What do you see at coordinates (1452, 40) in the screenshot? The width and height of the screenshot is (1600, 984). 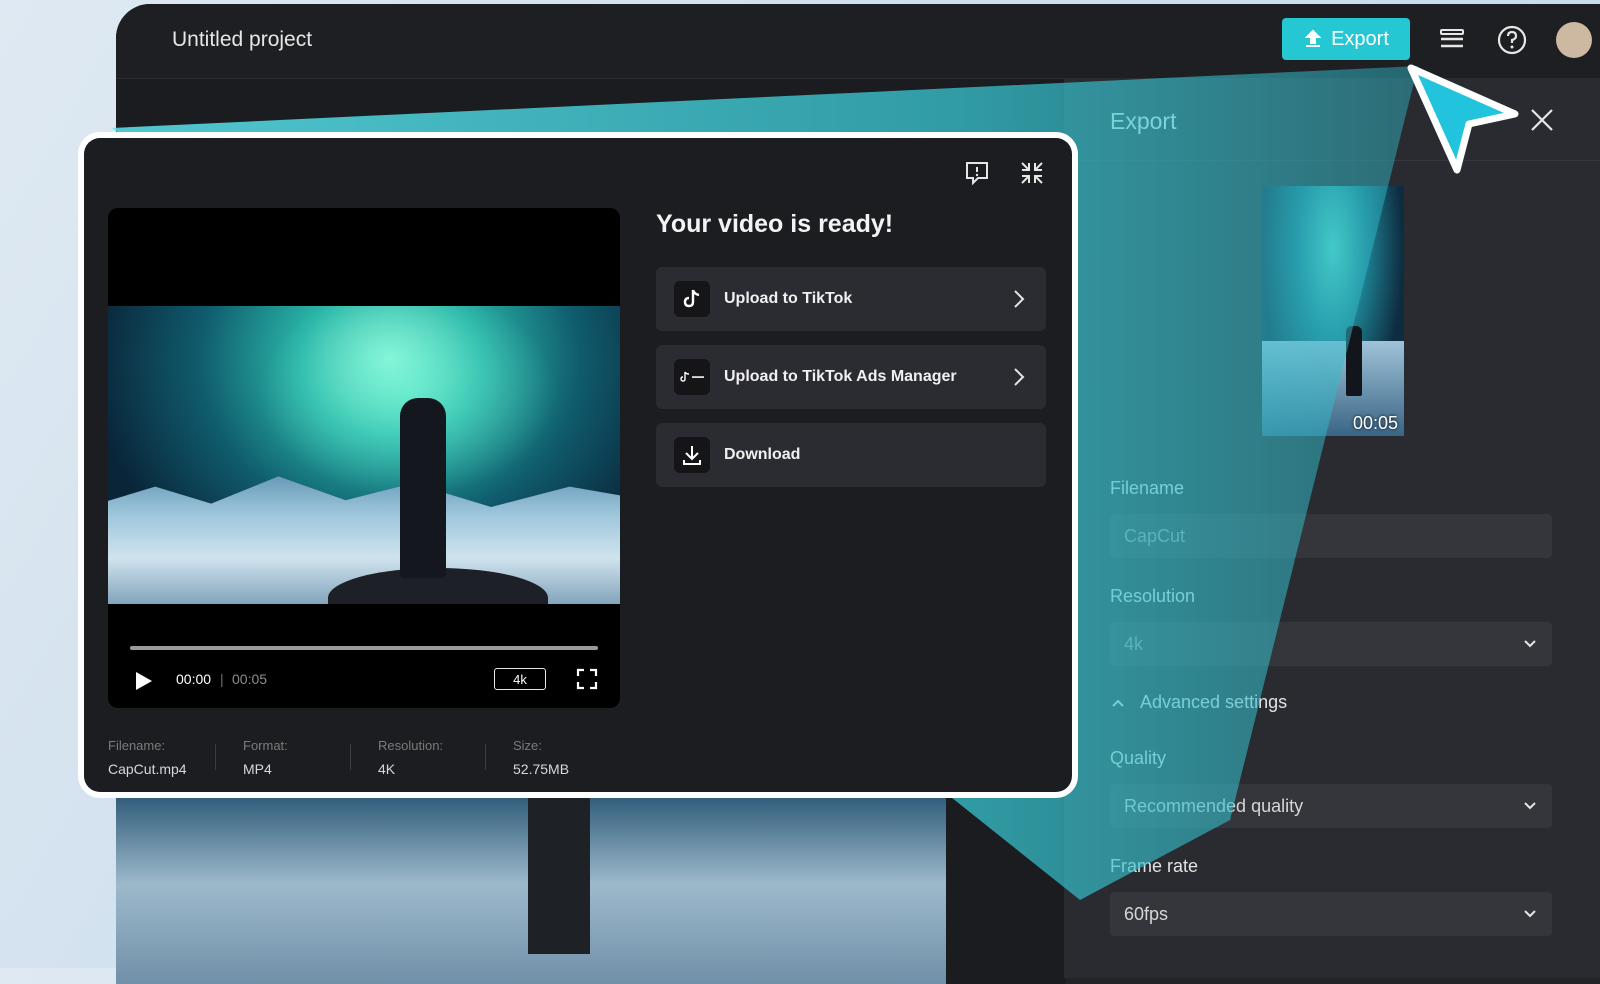 I see `layers-icon` at bounding box center [1452, 40].